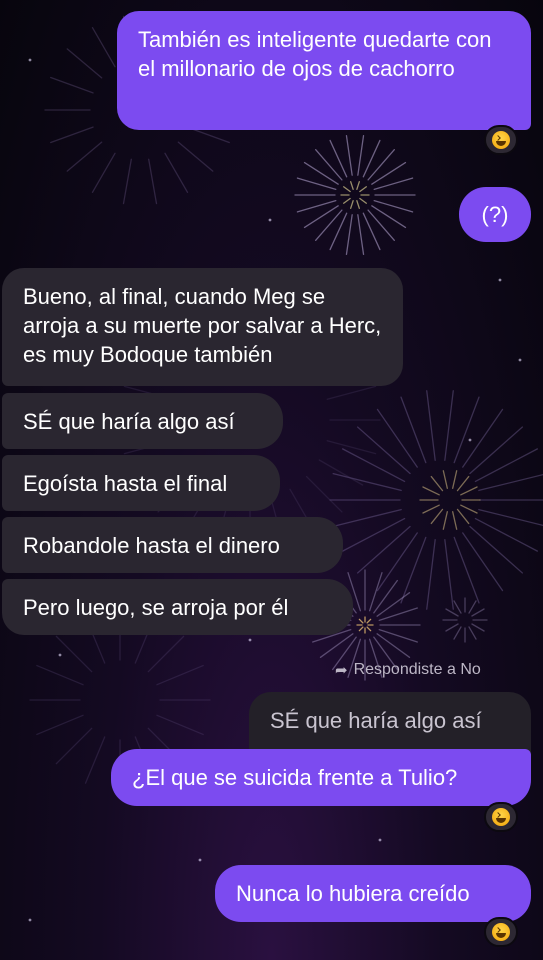  I want to click on quoted-text: SÉ que haría algo así, so click(376, 720).